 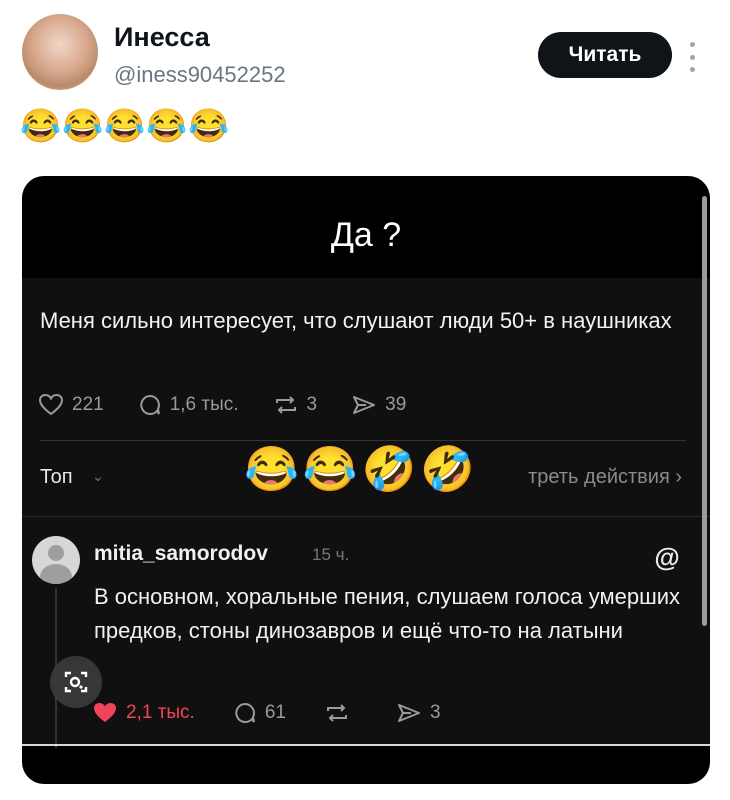 I want to click on more-options-icon, so click(x=692, y=57).